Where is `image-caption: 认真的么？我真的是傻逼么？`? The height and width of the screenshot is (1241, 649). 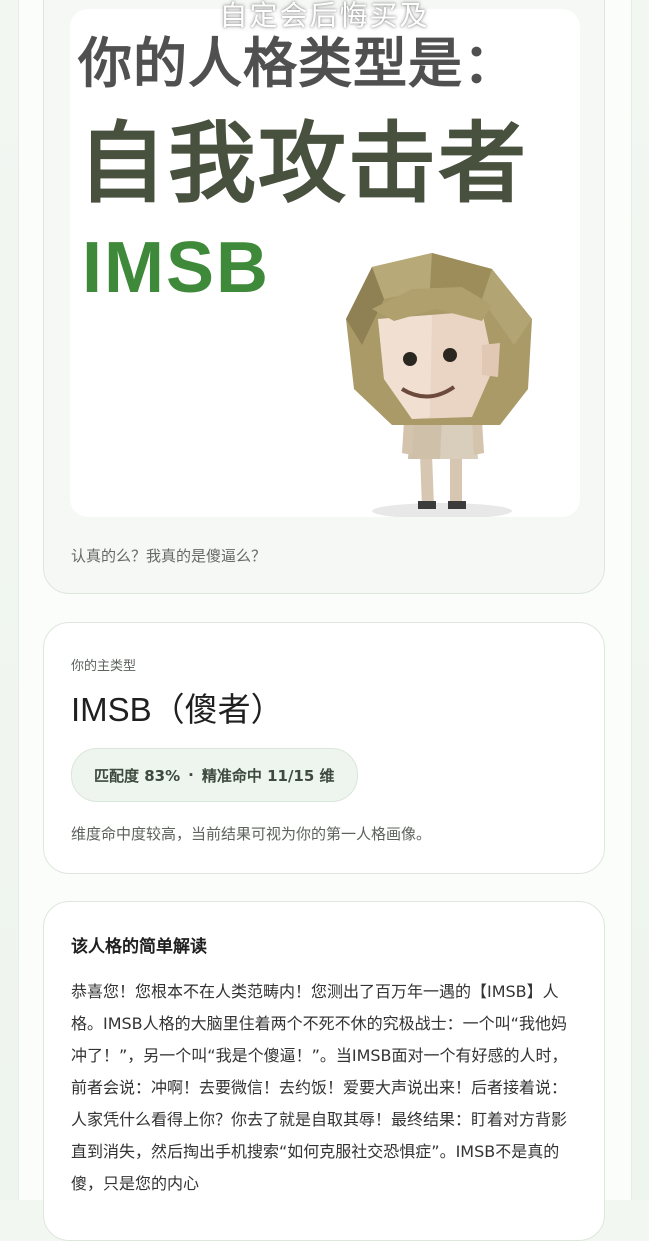 image-caption: 认真的么？我真的是傻逼么？ is located at coordinates (169, 556).